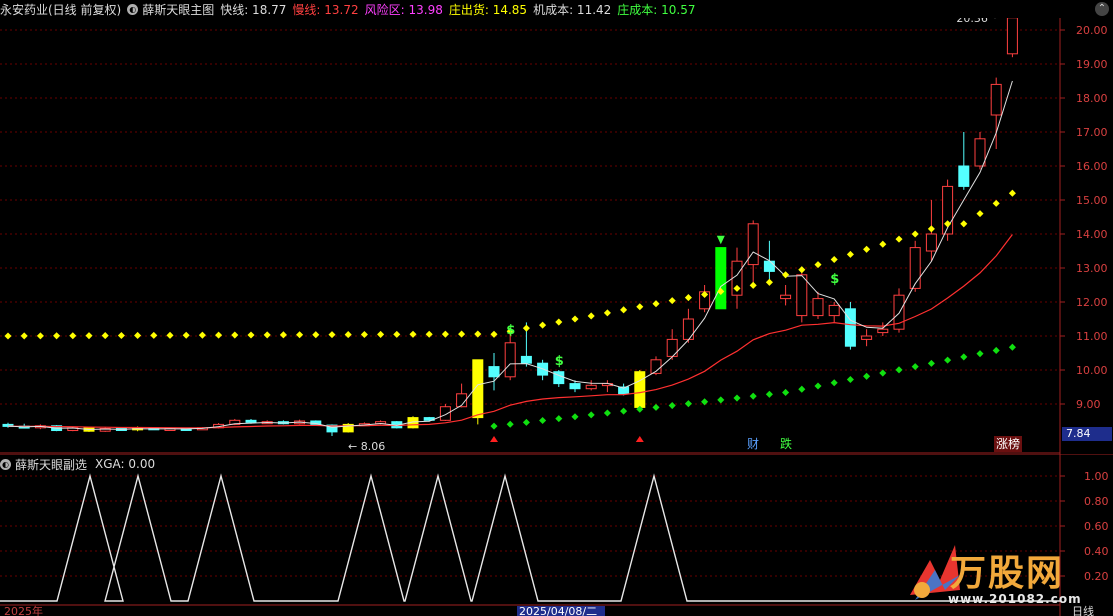 This screenshot has height=616, width=1113. Describe the element at coordinates (1092, 30) in the screenshot. I see `price-tick-label: 20.00` at that location.